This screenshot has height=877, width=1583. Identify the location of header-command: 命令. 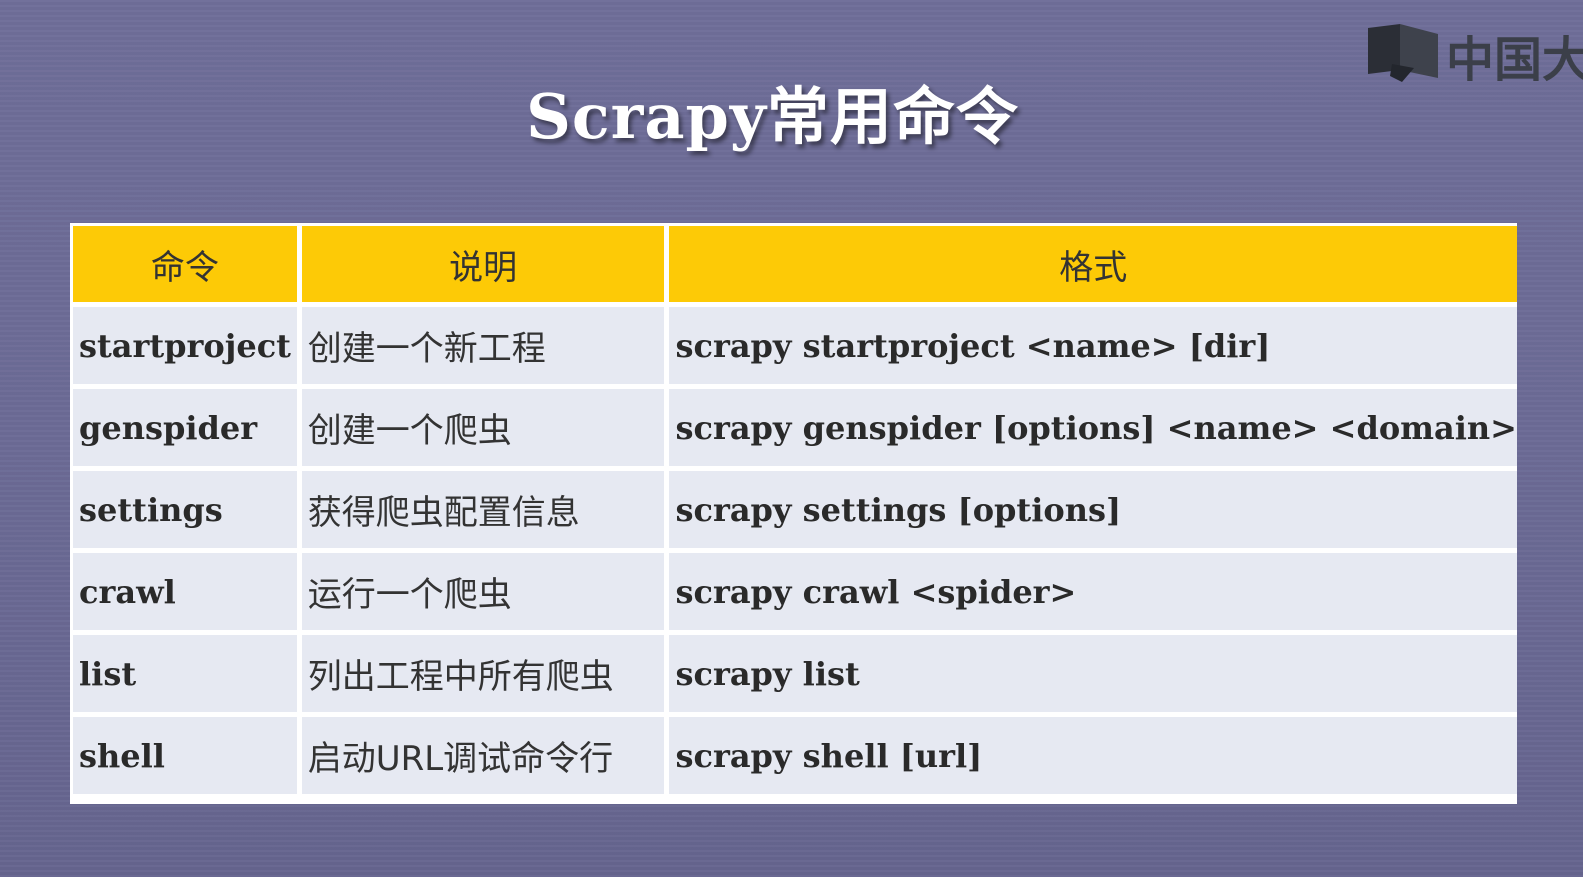
(185, 264).